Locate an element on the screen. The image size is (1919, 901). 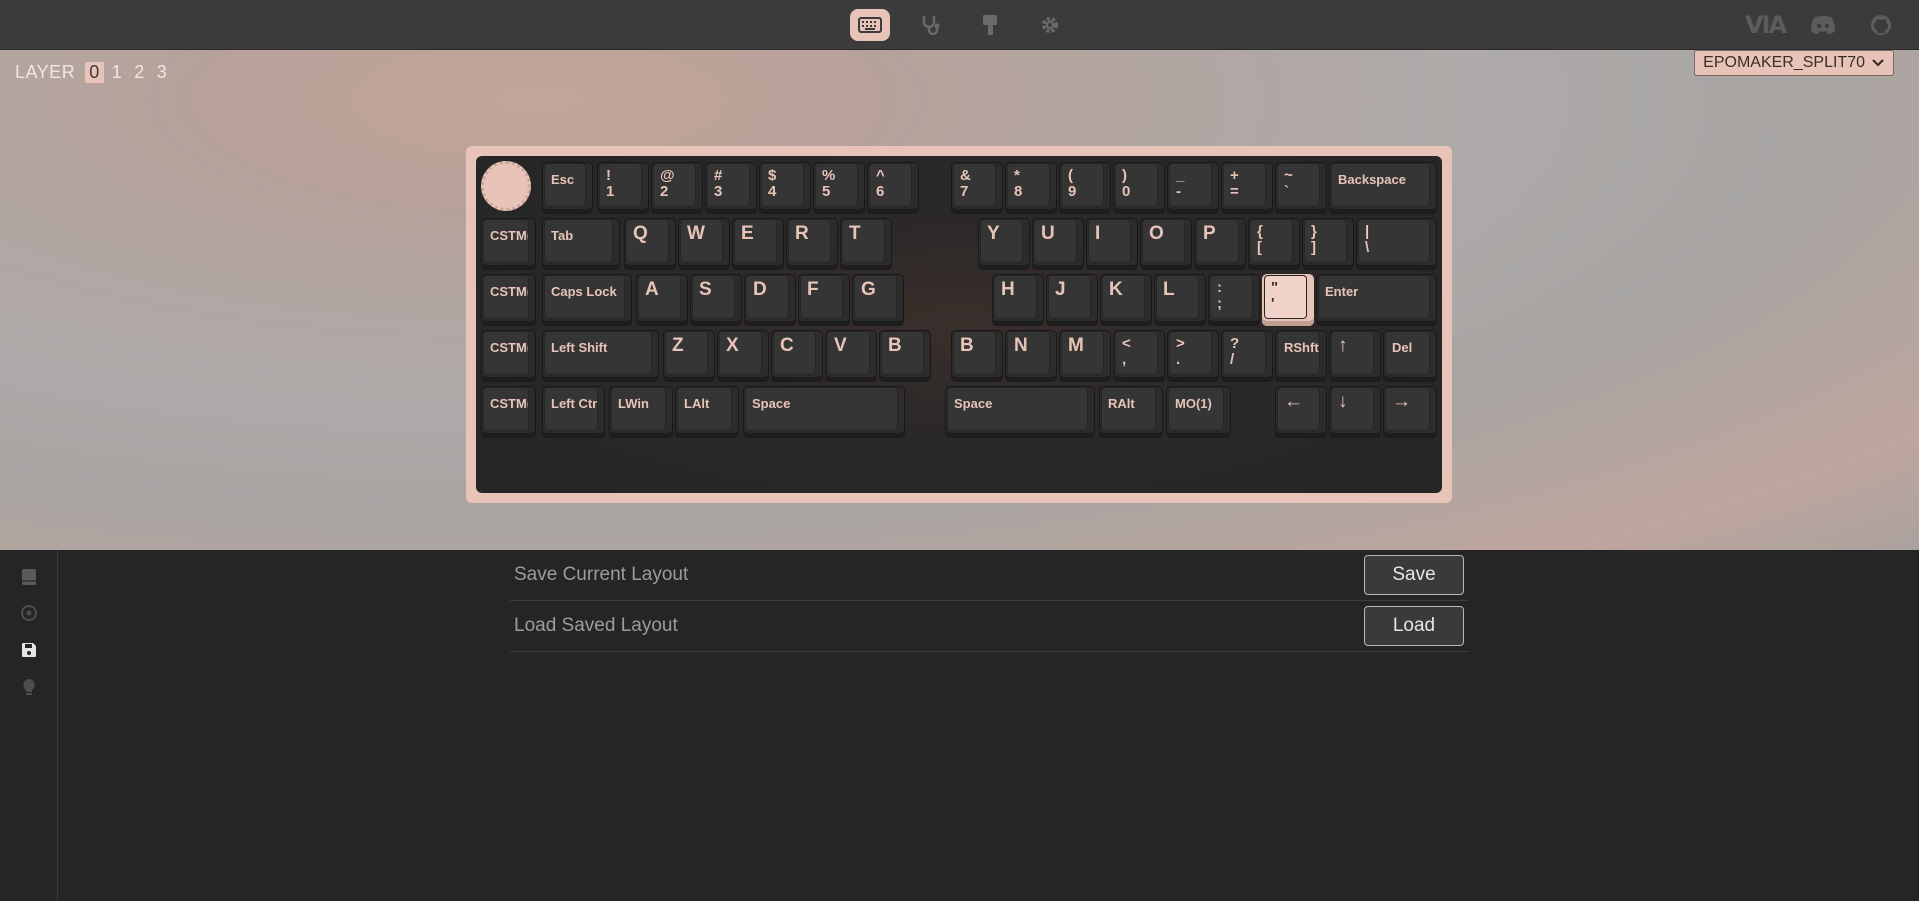
key-legend: N is located at coordinates (1028, 353).